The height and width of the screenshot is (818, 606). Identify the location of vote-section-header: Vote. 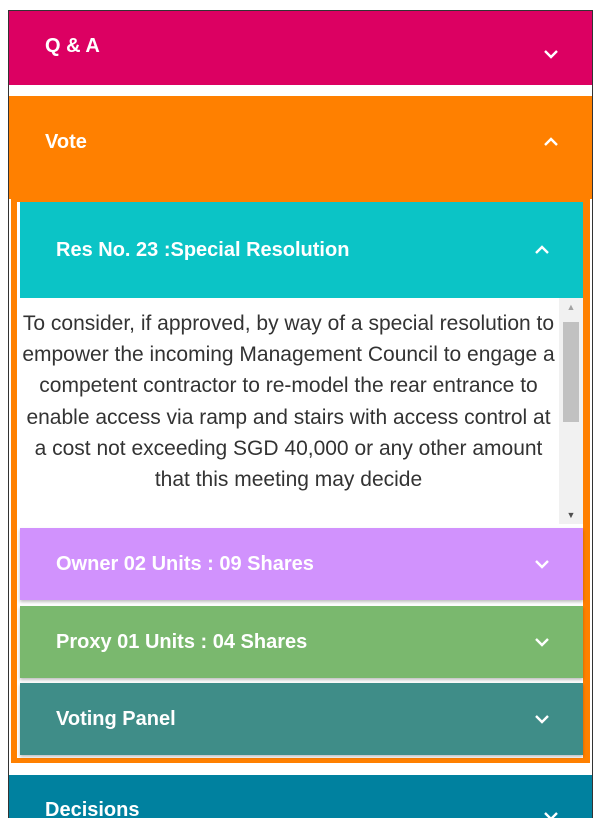
(300, 147).